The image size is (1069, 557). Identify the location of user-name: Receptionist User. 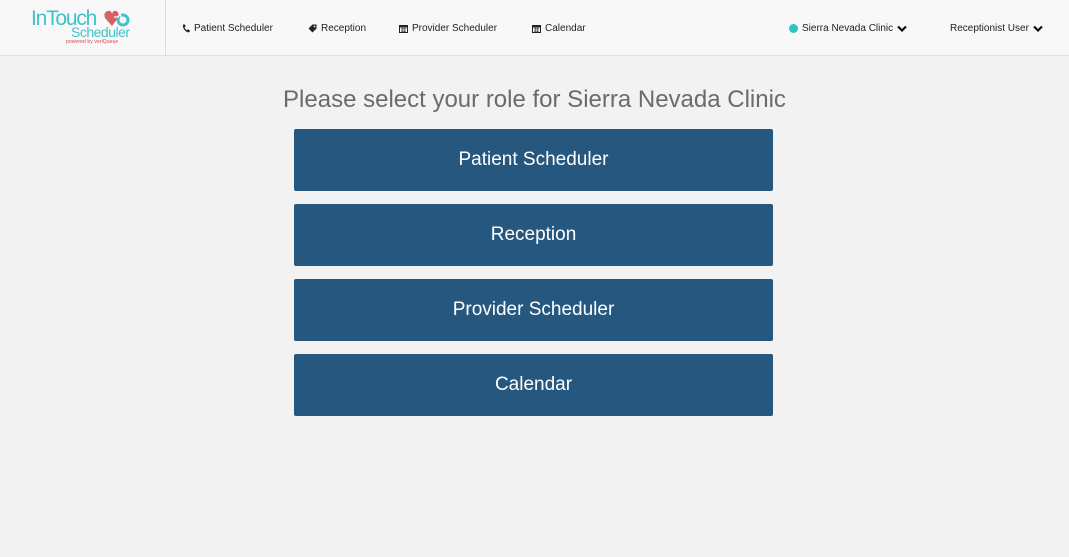
(989, 28).